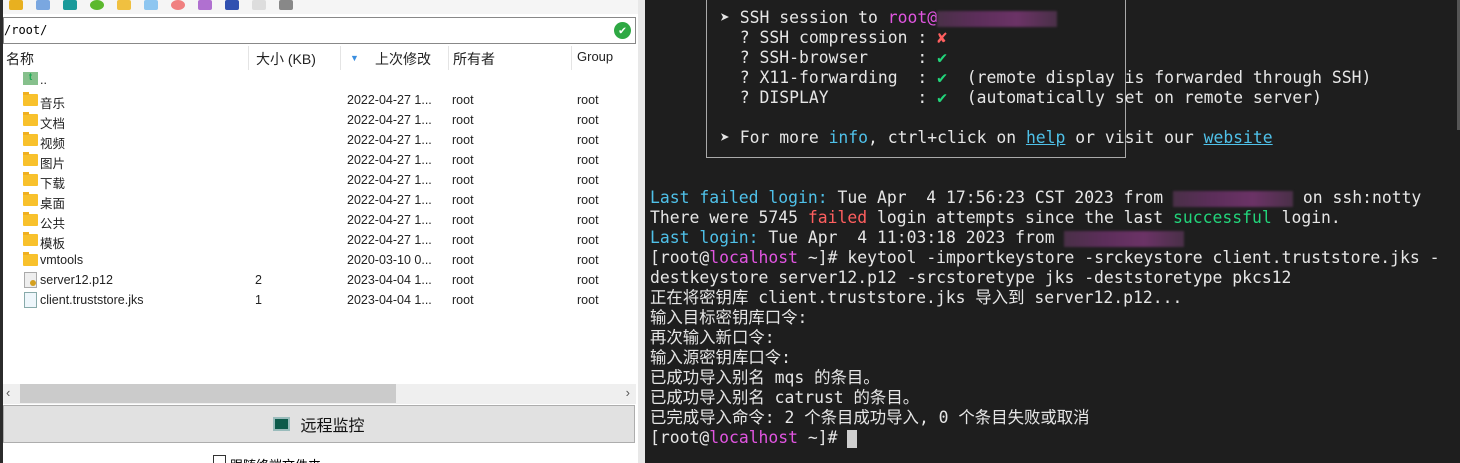 The width and height of the screenshot is (1460, 463). Describe the element at coordinates (712, 337) in the screenshot. I see `term-line: 再次输入新口令:` at that location.